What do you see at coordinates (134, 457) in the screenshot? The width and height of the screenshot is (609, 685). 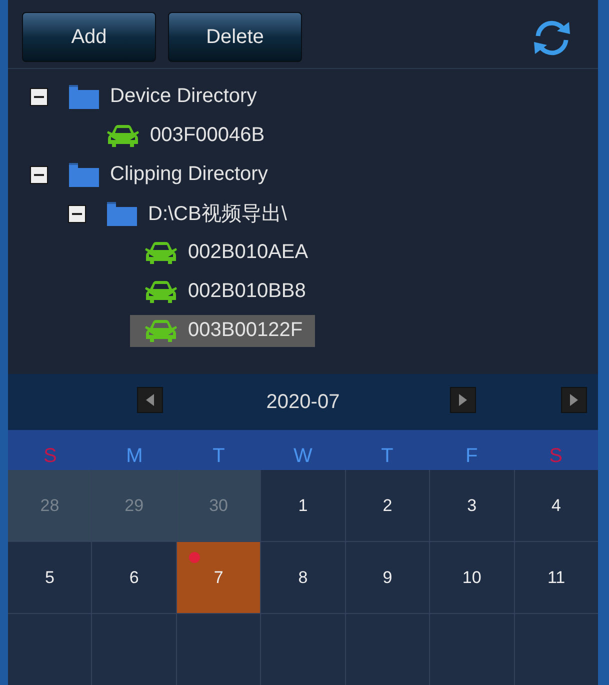 I see `weekday-label: M` at bounding box center [134, 457].